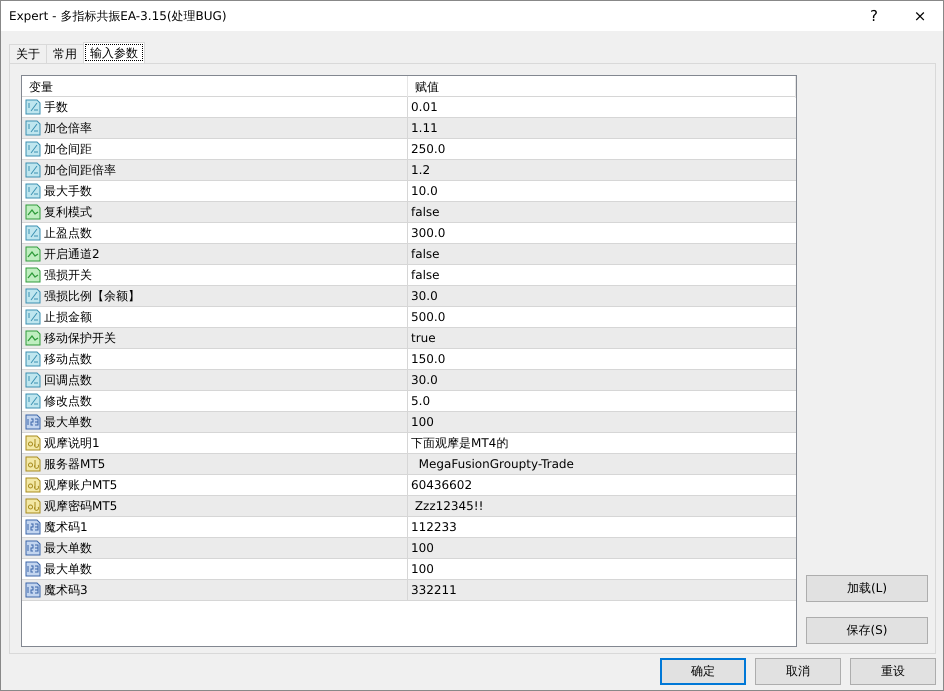  I want to click on parameter-value: 150.0, so click(428, 359).